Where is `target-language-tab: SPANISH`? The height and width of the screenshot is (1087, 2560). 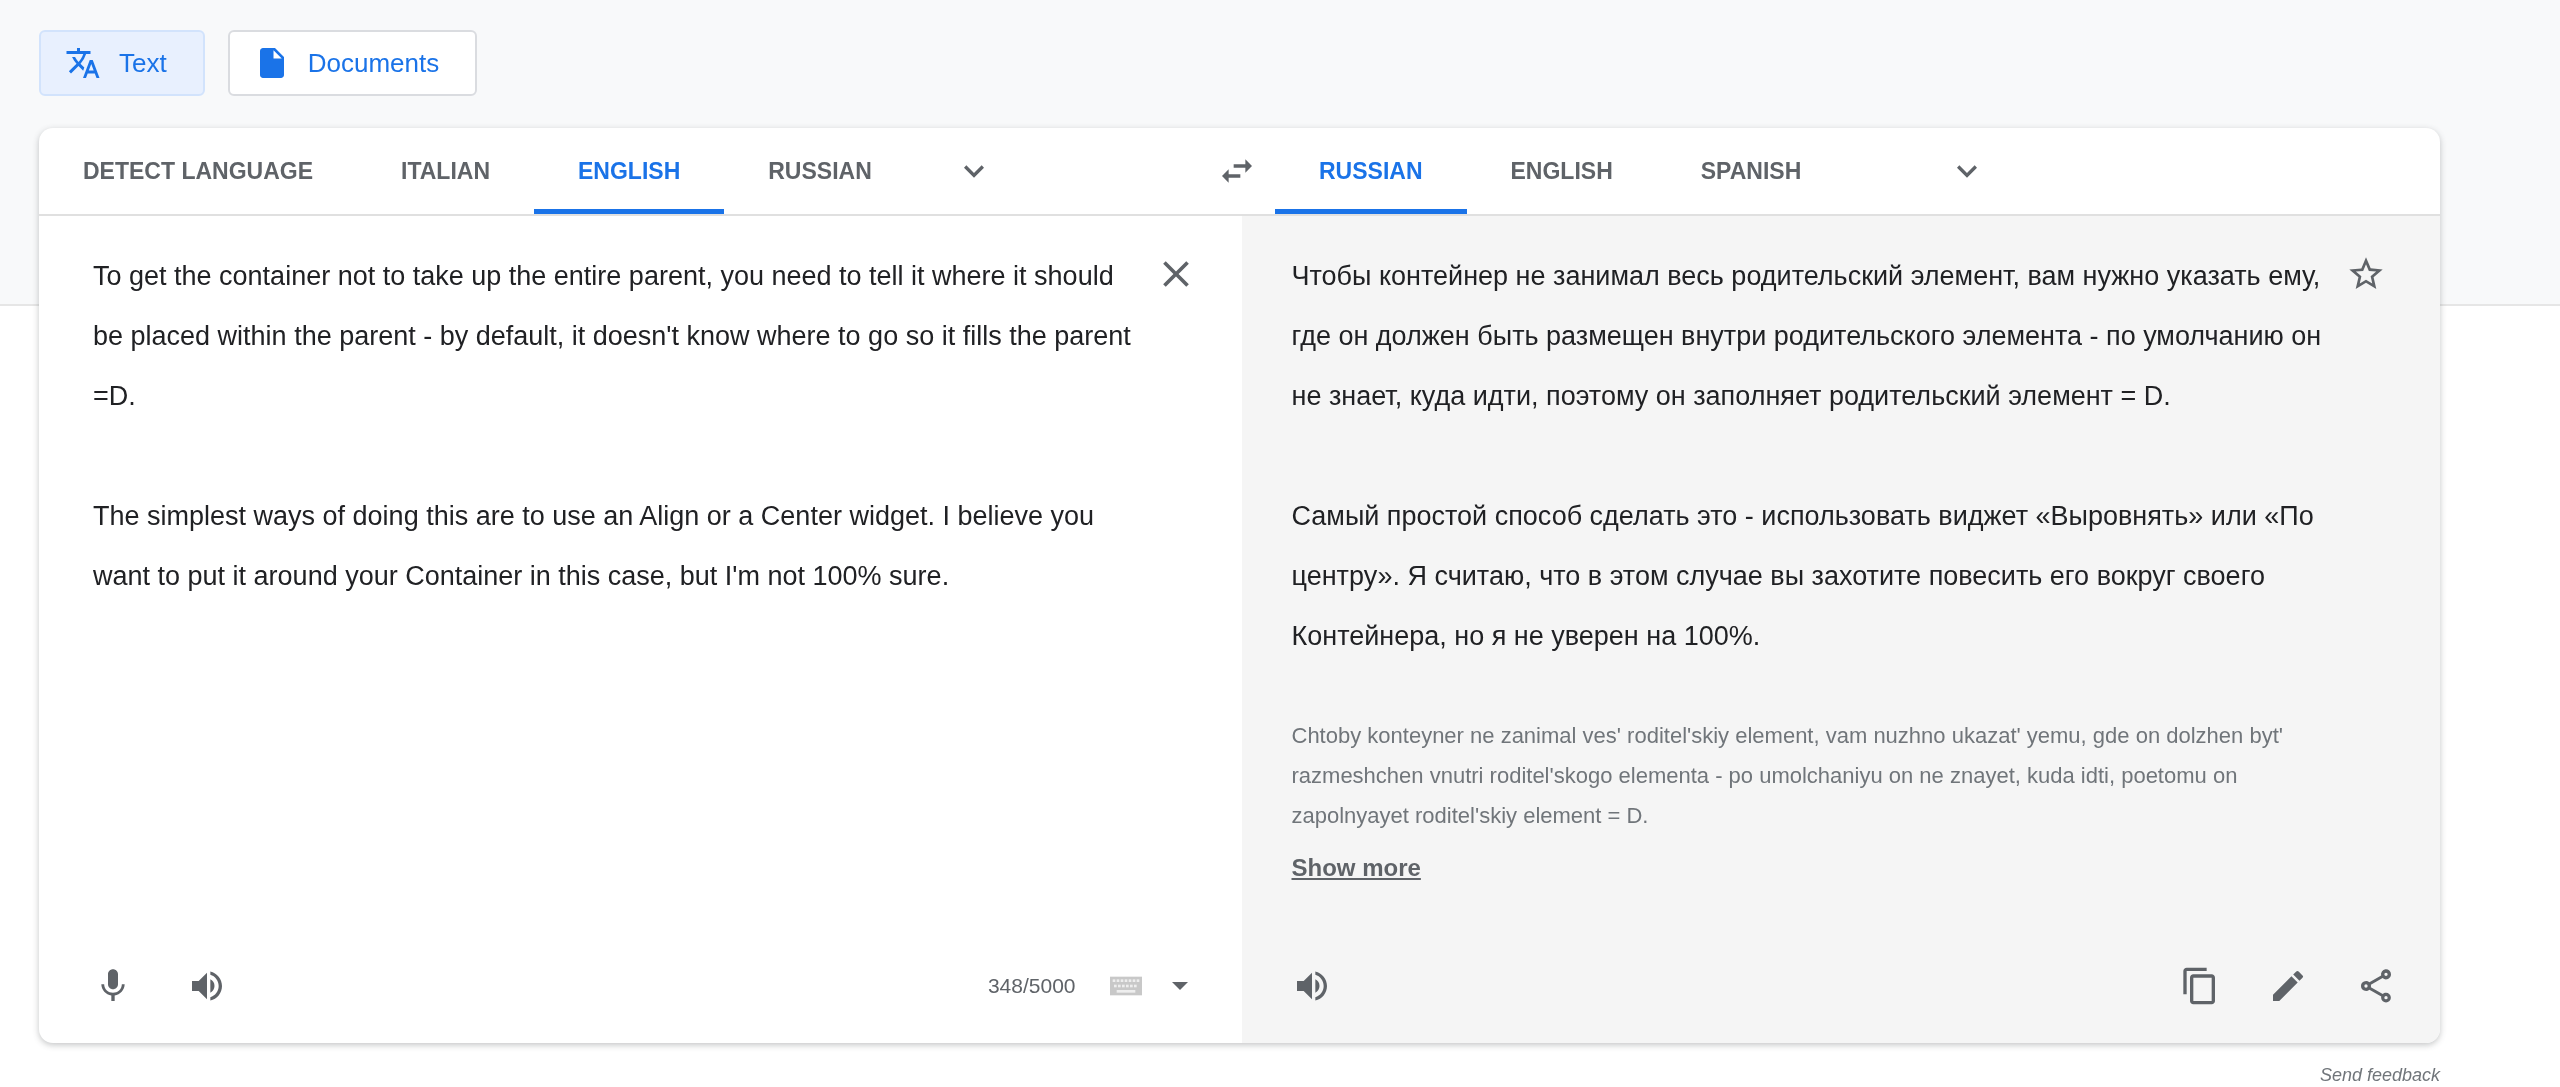 target-language-tab: SPANISH is located at coordinates (1751, 171).